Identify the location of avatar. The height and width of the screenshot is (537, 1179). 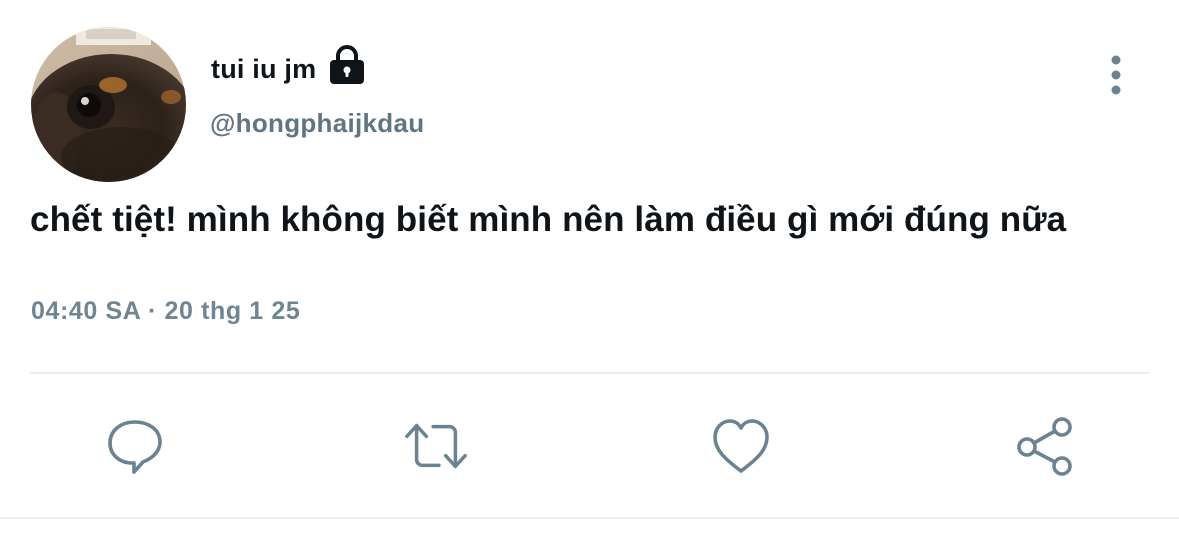
(108, 104).